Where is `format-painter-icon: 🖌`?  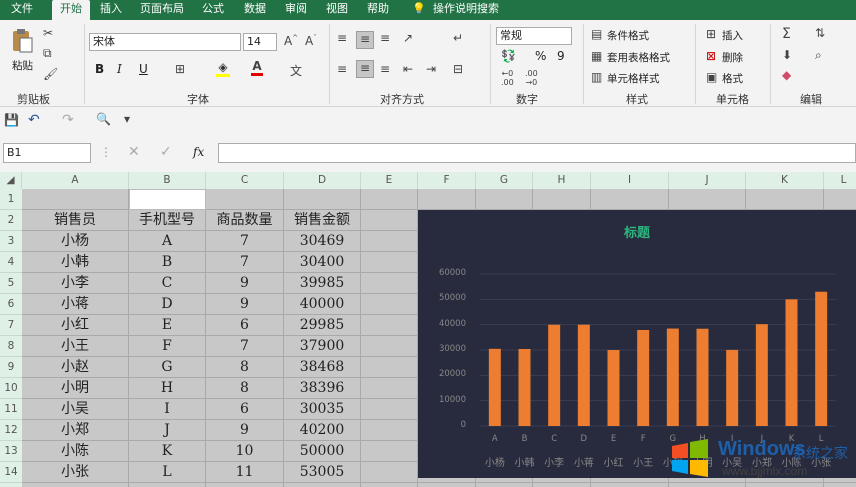 format-painter-icon: 🖌 is located at coordinates (50, 74).